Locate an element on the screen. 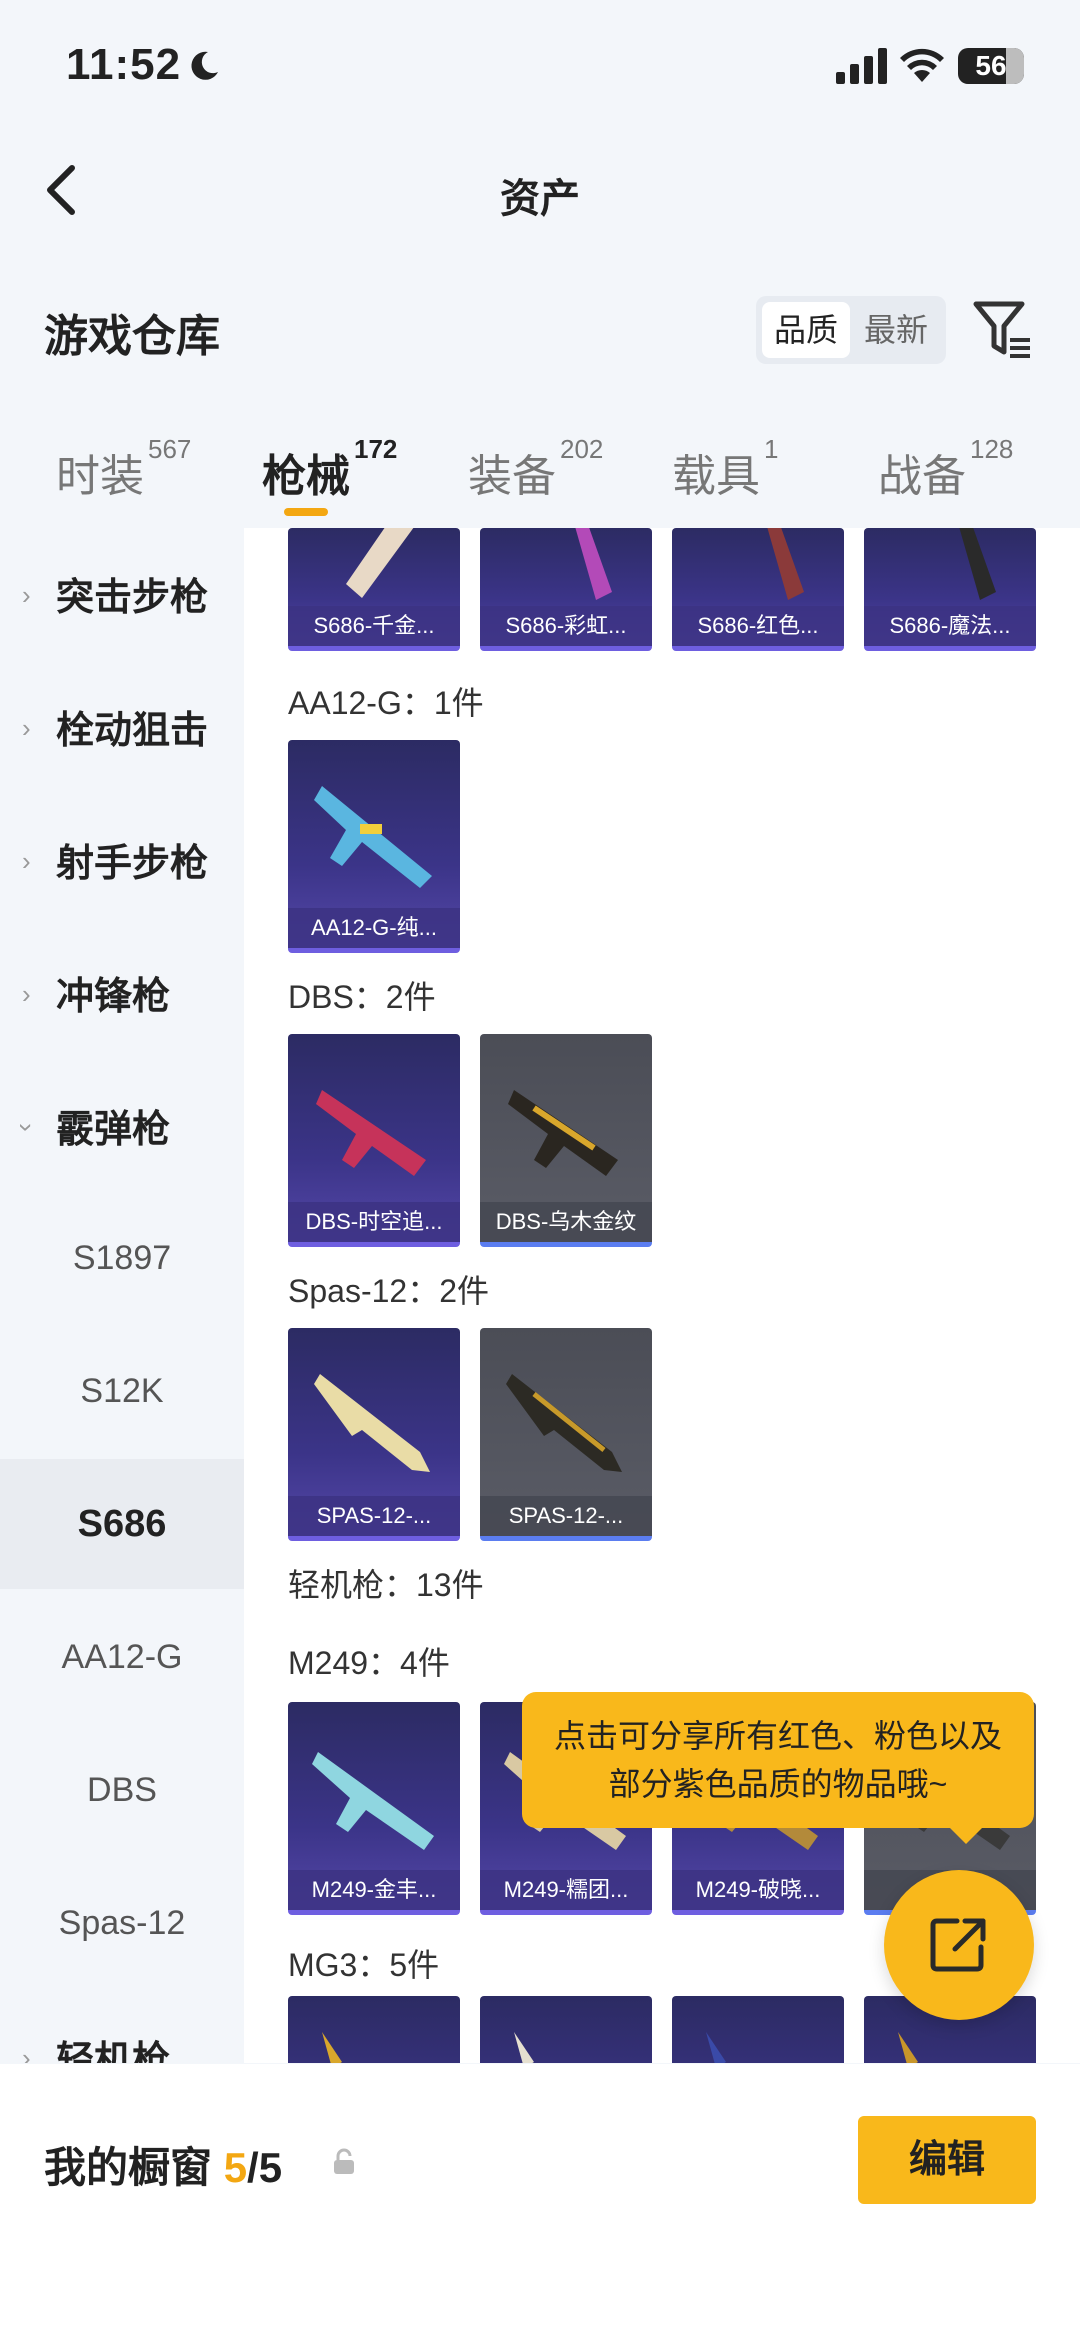 This screenshot has height=2337, width=1080. tooltip-line-1: 点击可分享所有红色、粉色以及 is located at coordinates (777, 1736).